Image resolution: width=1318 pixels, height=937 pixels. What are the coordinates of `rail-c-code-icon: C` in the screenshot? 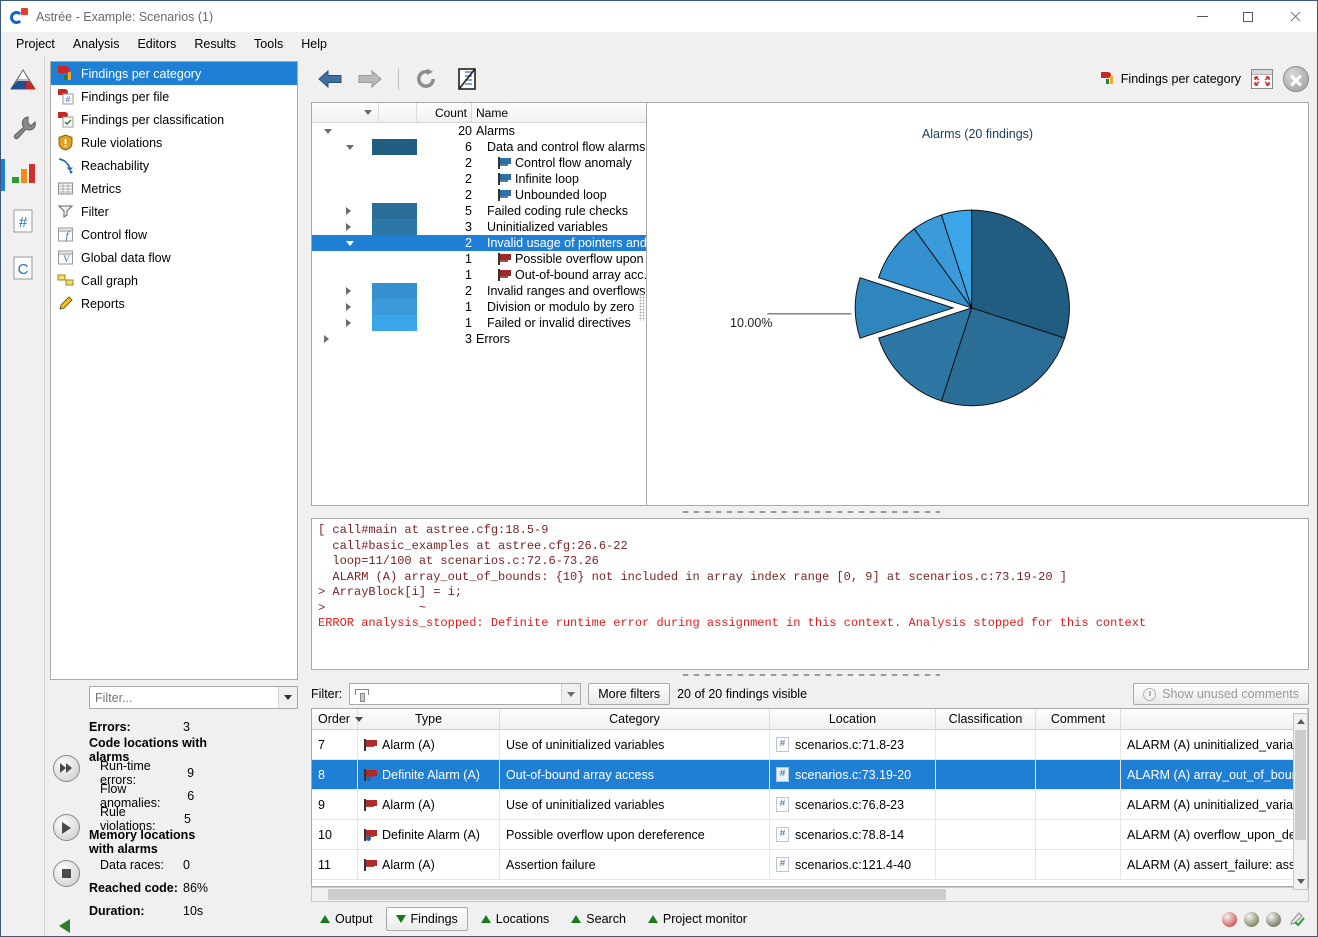 It's located at (23, 269).